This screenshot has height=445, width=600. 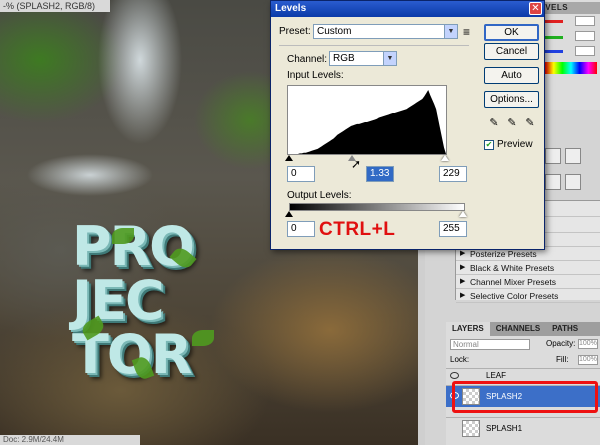 What do you see at coordinates (518, 329) in the screenshot?
I see `tab-channels: CHANNELS` at bounding box center [518, 329].